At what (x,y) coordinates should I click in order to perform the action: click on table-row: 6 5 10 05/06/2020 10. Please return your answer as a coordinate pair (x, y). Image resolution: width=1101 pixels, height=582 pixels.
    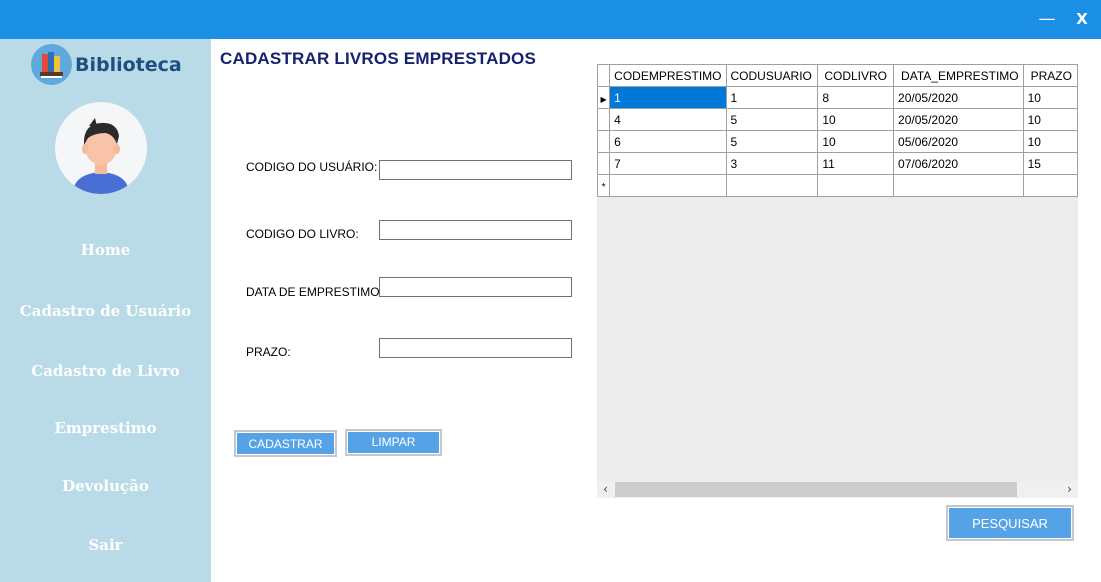
    Looking at the image, I should click on (837, 141).